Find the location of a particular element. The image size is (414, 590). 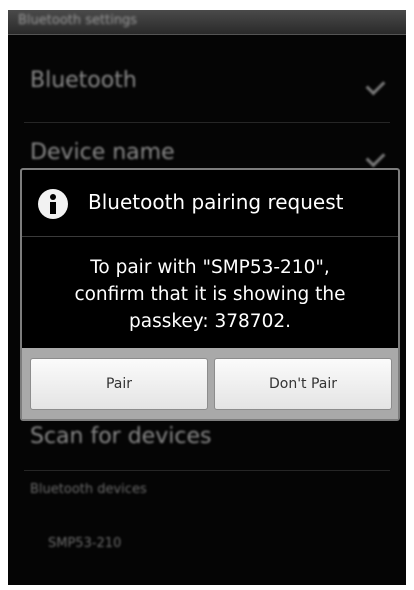

setting-bluetooth-label: Bluetooth is located at coordinates (83, 80).